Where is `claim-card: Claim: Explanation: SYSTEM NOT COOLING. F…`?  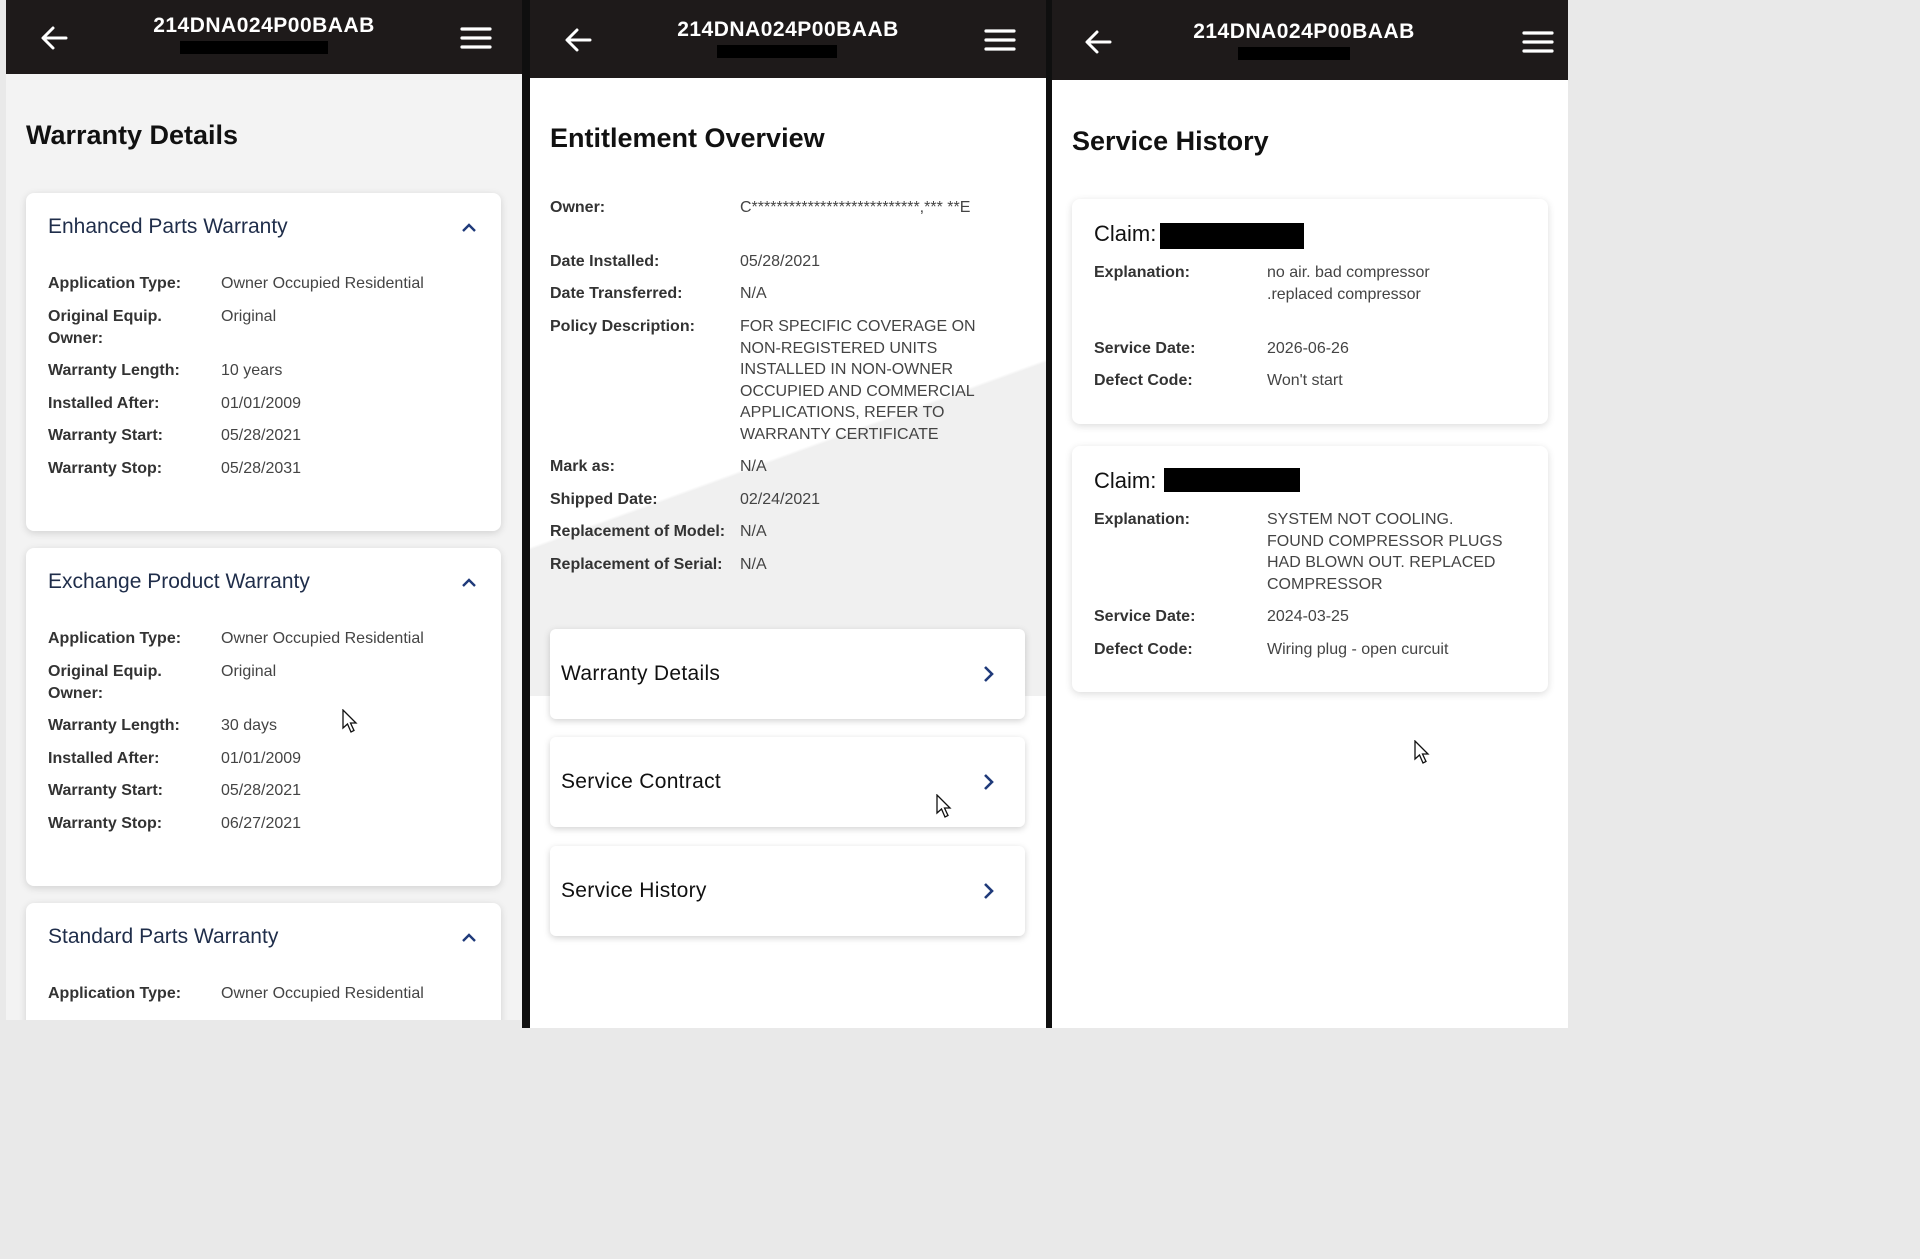
claim-card: Claim: Explanation: SYSTEM NOT COOLING. F… is located at coordinates (1310, 569).